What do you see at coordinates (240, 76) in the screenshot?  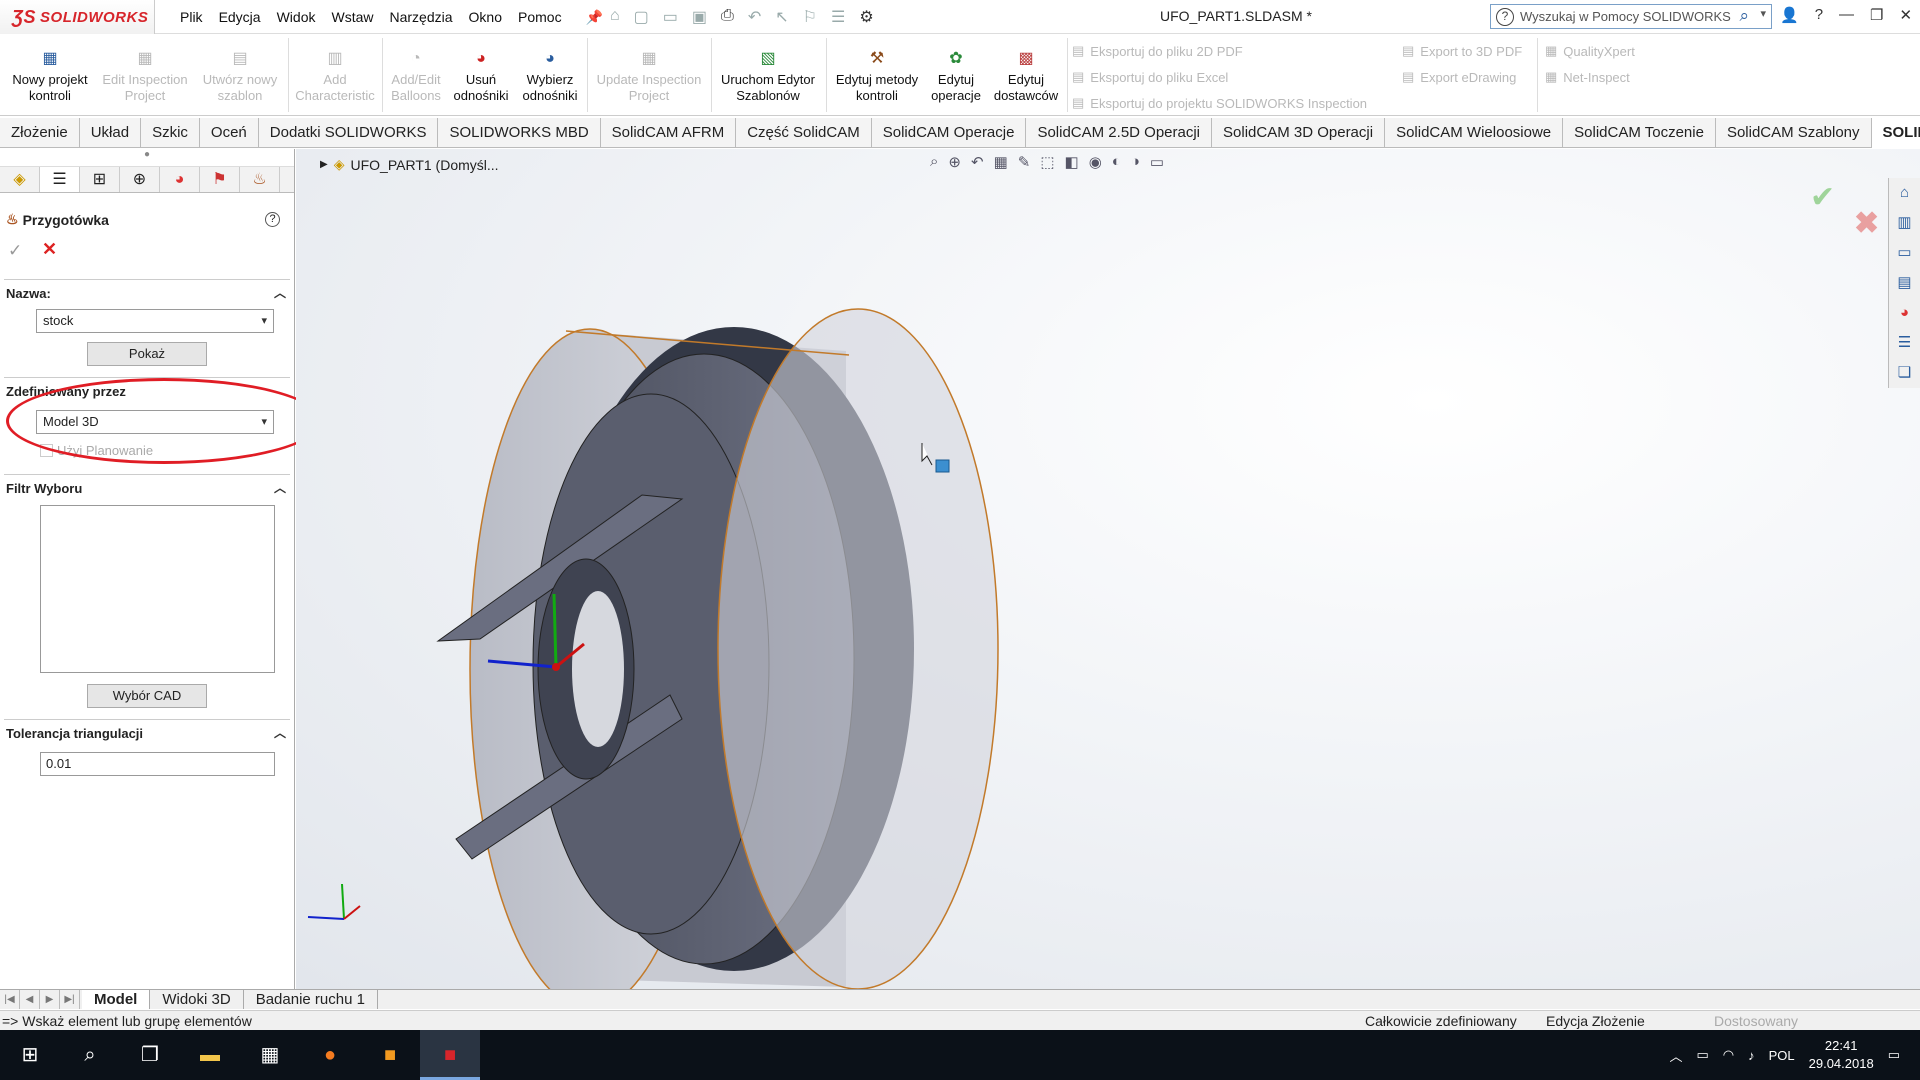 I see `create-template-button: ▤ Utwórz nowy szablon` at bounding box center [240, 76].